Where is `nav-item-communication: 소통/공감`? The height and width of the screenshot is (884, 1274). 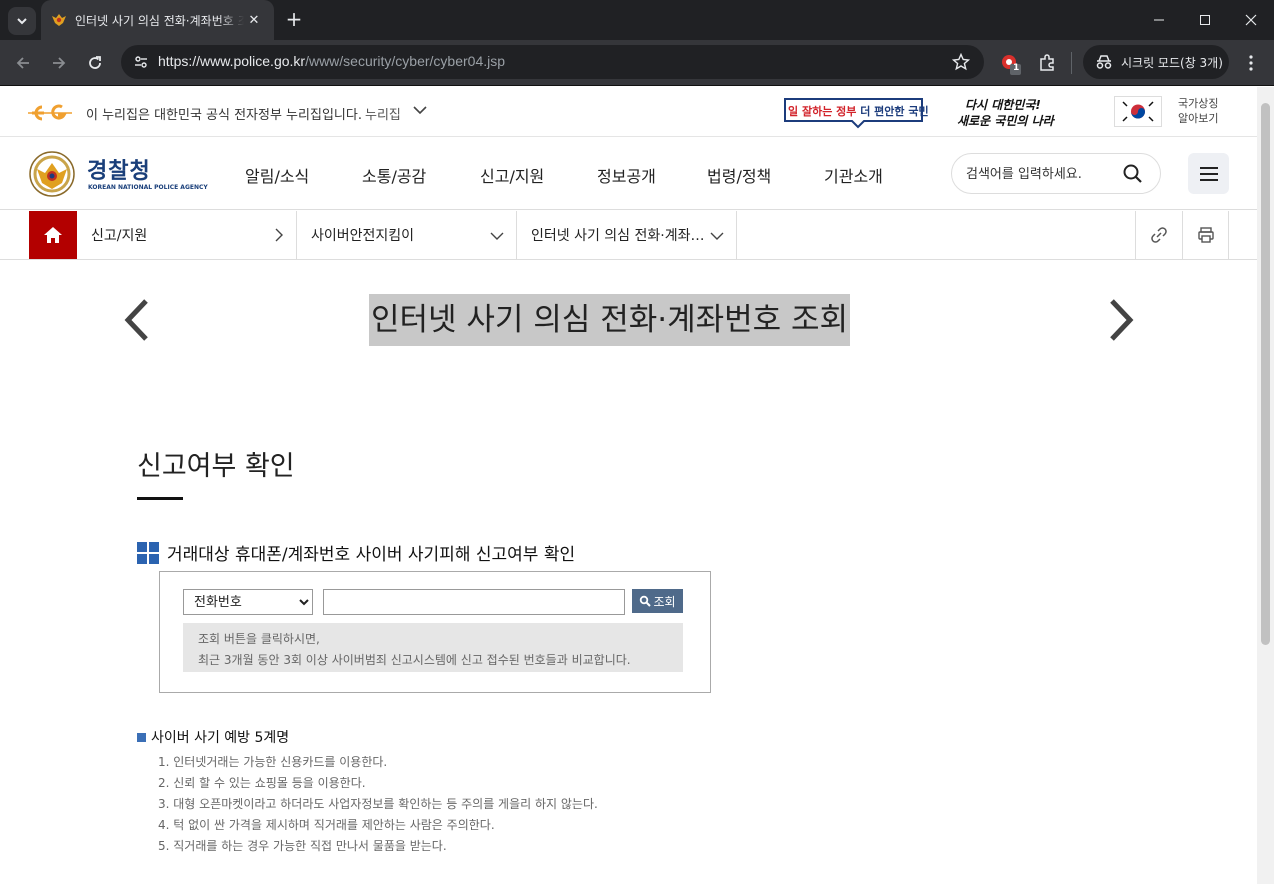 nav-item-communication: 소통/공감 is located at coordinates (394, 175).